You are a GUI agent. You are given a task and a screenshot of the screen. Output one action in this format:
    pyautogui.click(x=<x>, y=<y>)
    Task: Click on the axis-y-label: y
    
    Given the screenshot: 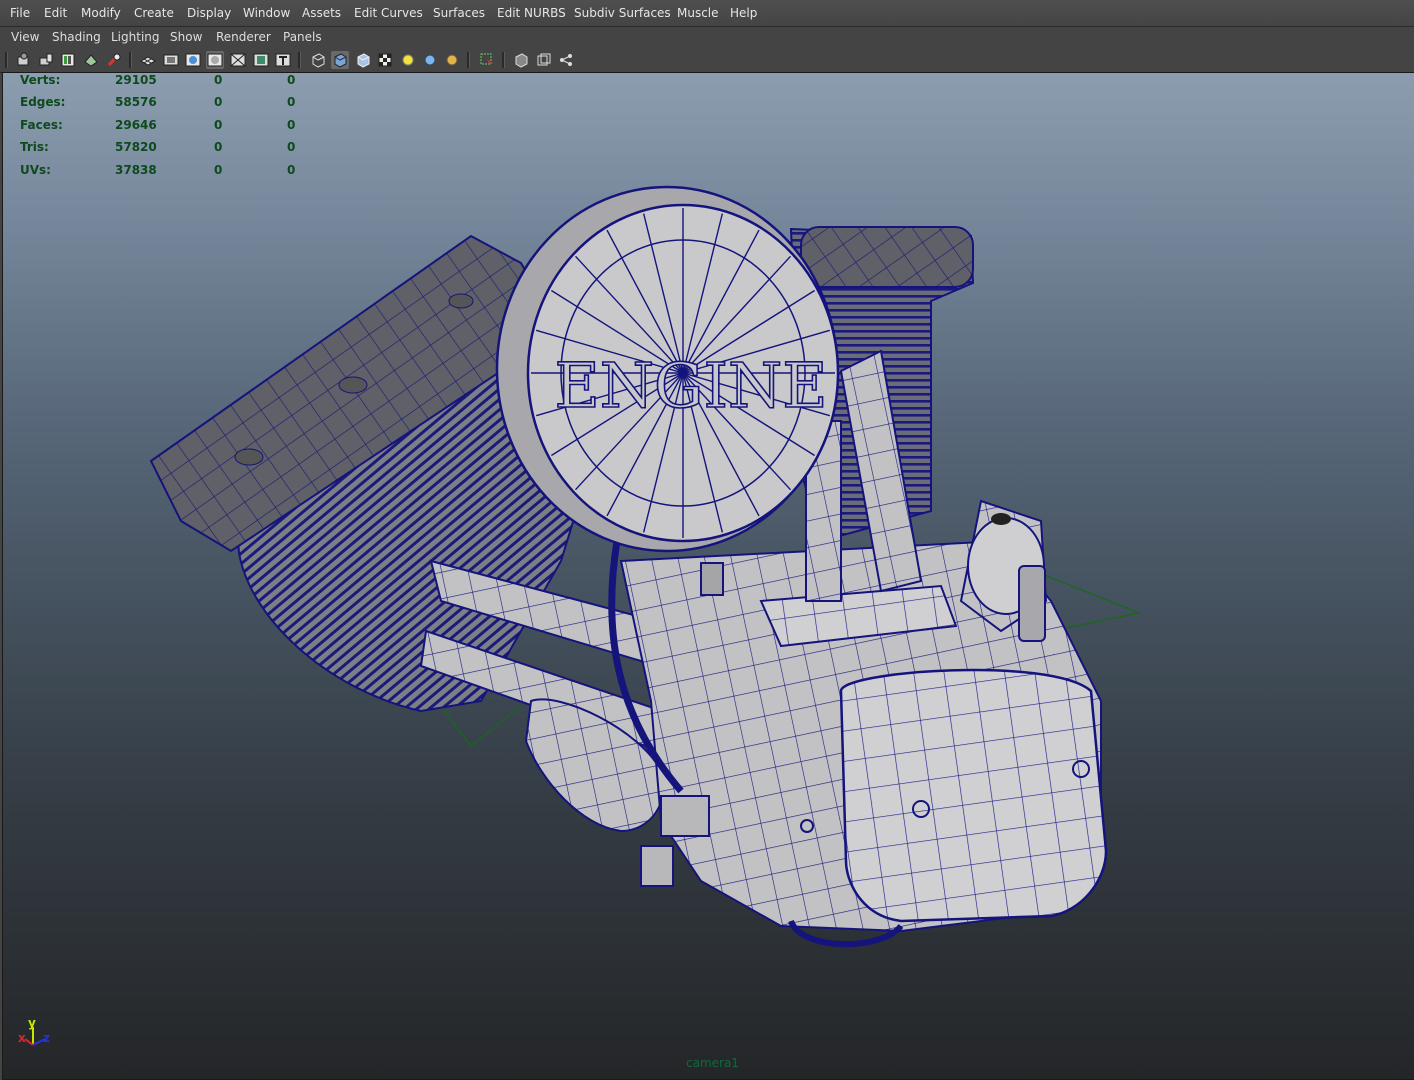 What is the action you would take?
    pyautogui.click(x=32, y=1023)
    